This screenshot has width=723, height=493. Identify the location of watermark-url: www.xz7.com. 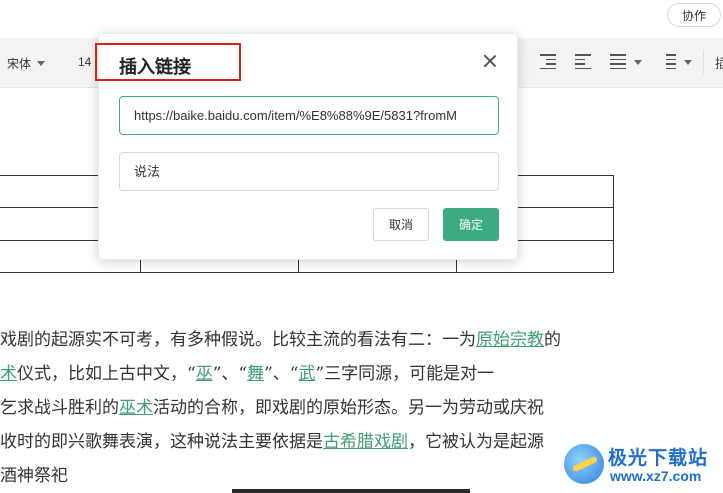
(656, 476).